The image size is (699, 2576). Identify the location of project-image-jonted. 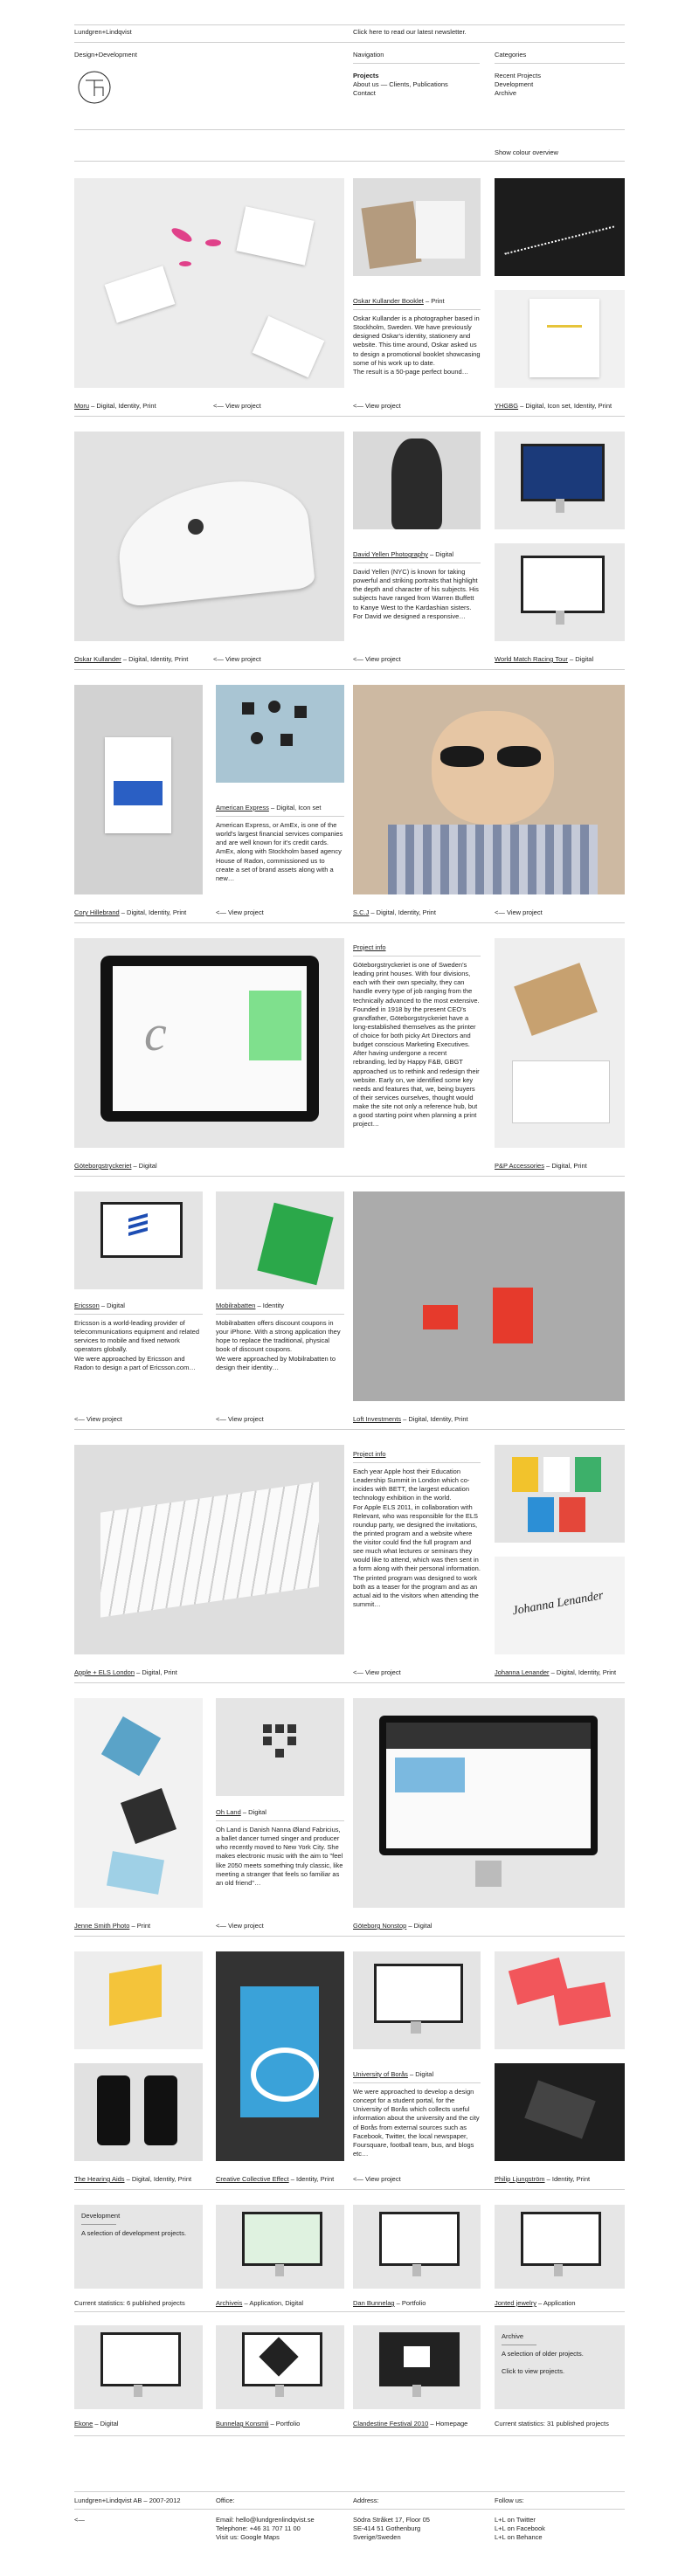
(560, 2247).